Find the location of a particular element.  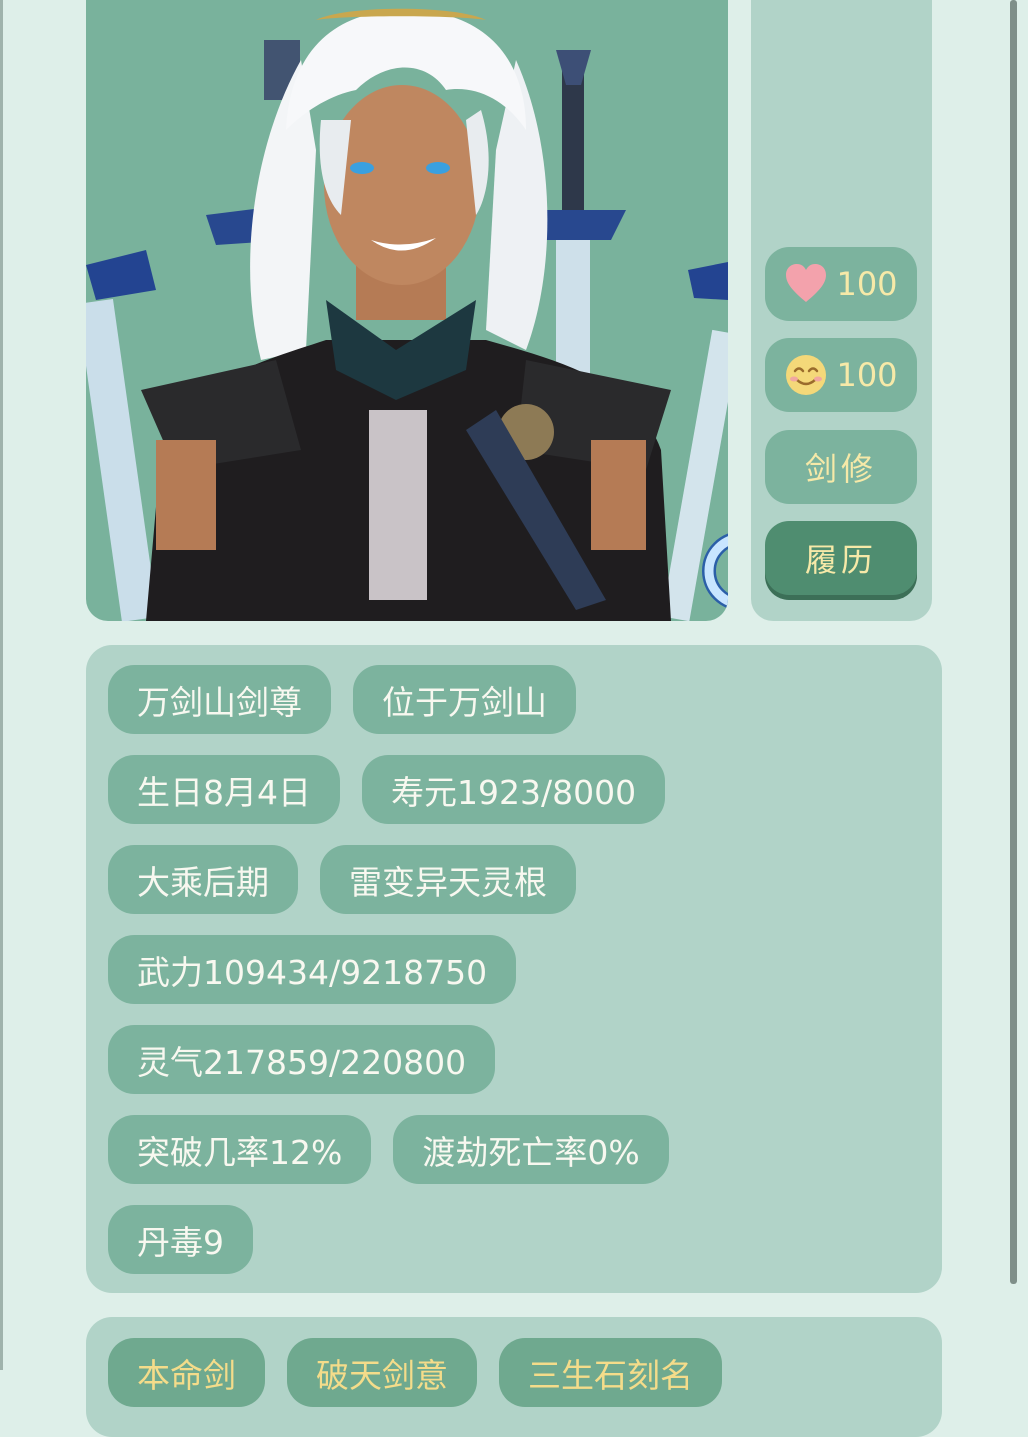

affection-stat: 100 is located at coordinates (841, 284).